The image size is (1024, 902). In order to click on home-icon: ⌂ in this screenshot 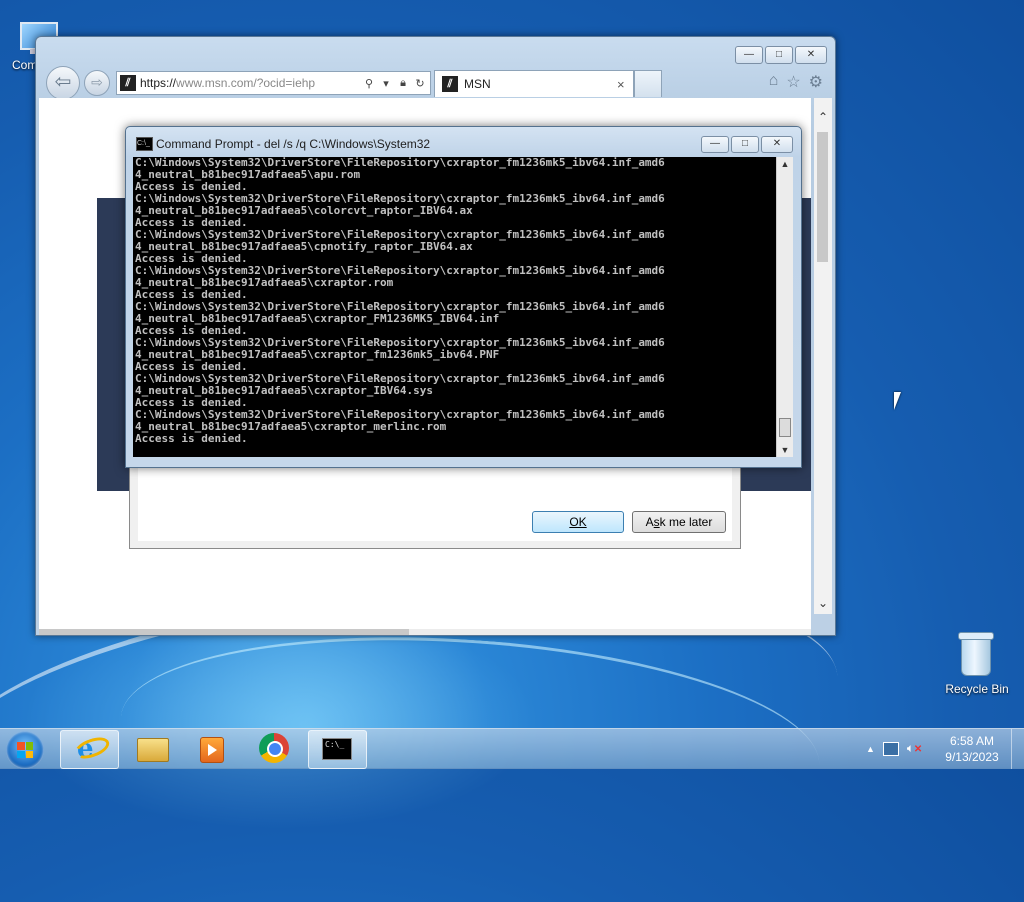, I will do `click(774, 82)`.